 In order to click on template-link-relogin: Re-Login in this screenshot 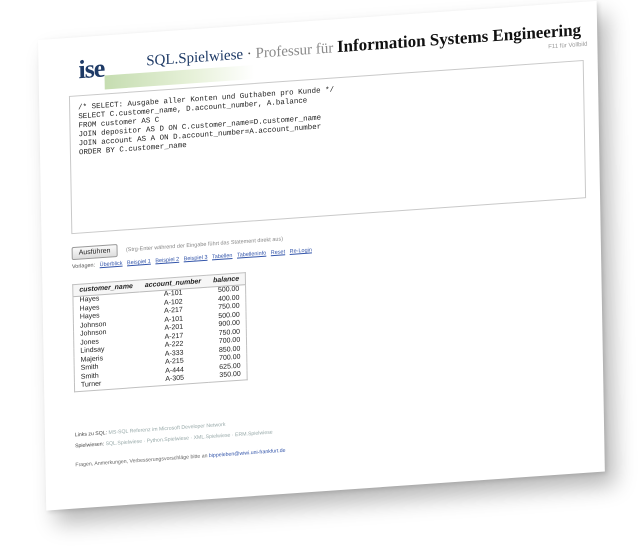, I will do `click(301, 251)`.